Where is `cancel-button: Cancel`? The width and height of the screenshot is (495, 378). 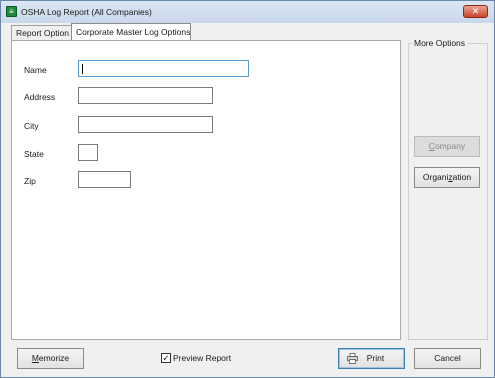
cancel-button: Cancel is located at coordinates (447, 358).